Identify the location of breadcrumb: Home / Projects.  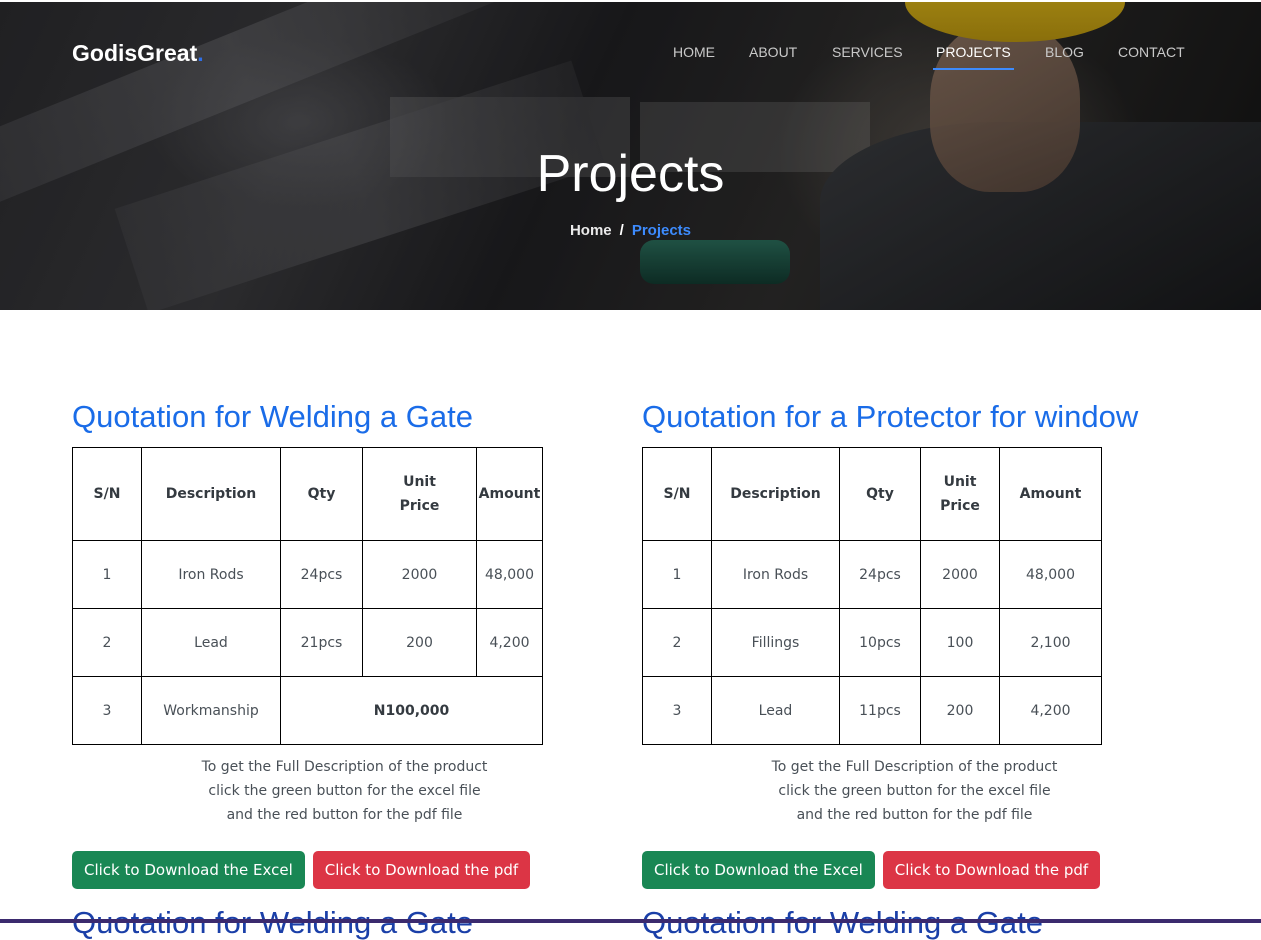
(630, 230).